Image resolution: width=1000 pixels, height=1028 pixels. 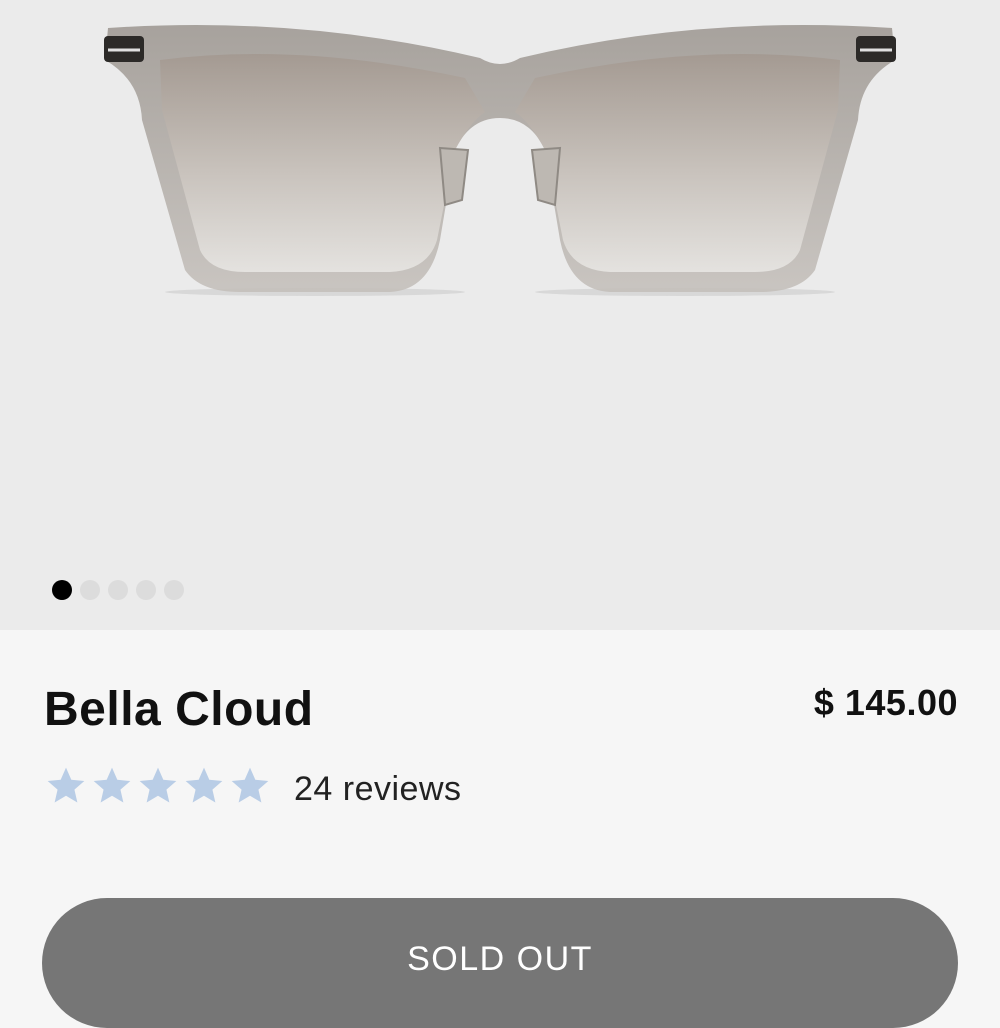 What do you see at coordinates (62, 590) in the screenshot?
I see `pagination-dot-active` at bounding box center [62, 590].